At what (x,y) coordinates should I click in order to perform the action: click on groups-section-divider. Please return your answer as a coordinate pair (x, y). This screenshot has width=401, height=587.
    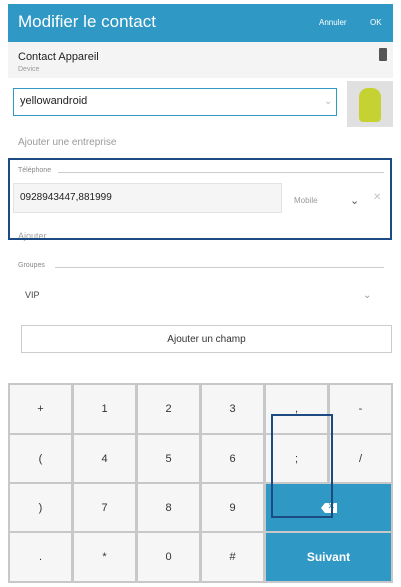
    Looking at the image, I should click on (219, 267).